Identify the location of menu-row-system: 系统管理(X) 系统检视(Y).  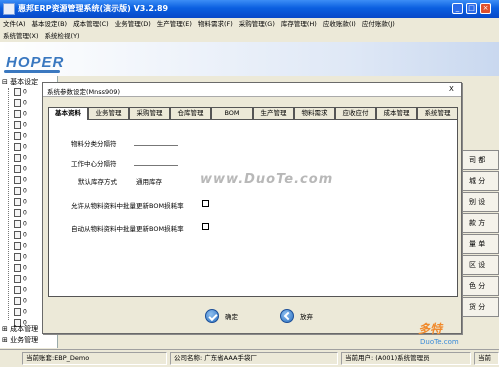
(41, 36).